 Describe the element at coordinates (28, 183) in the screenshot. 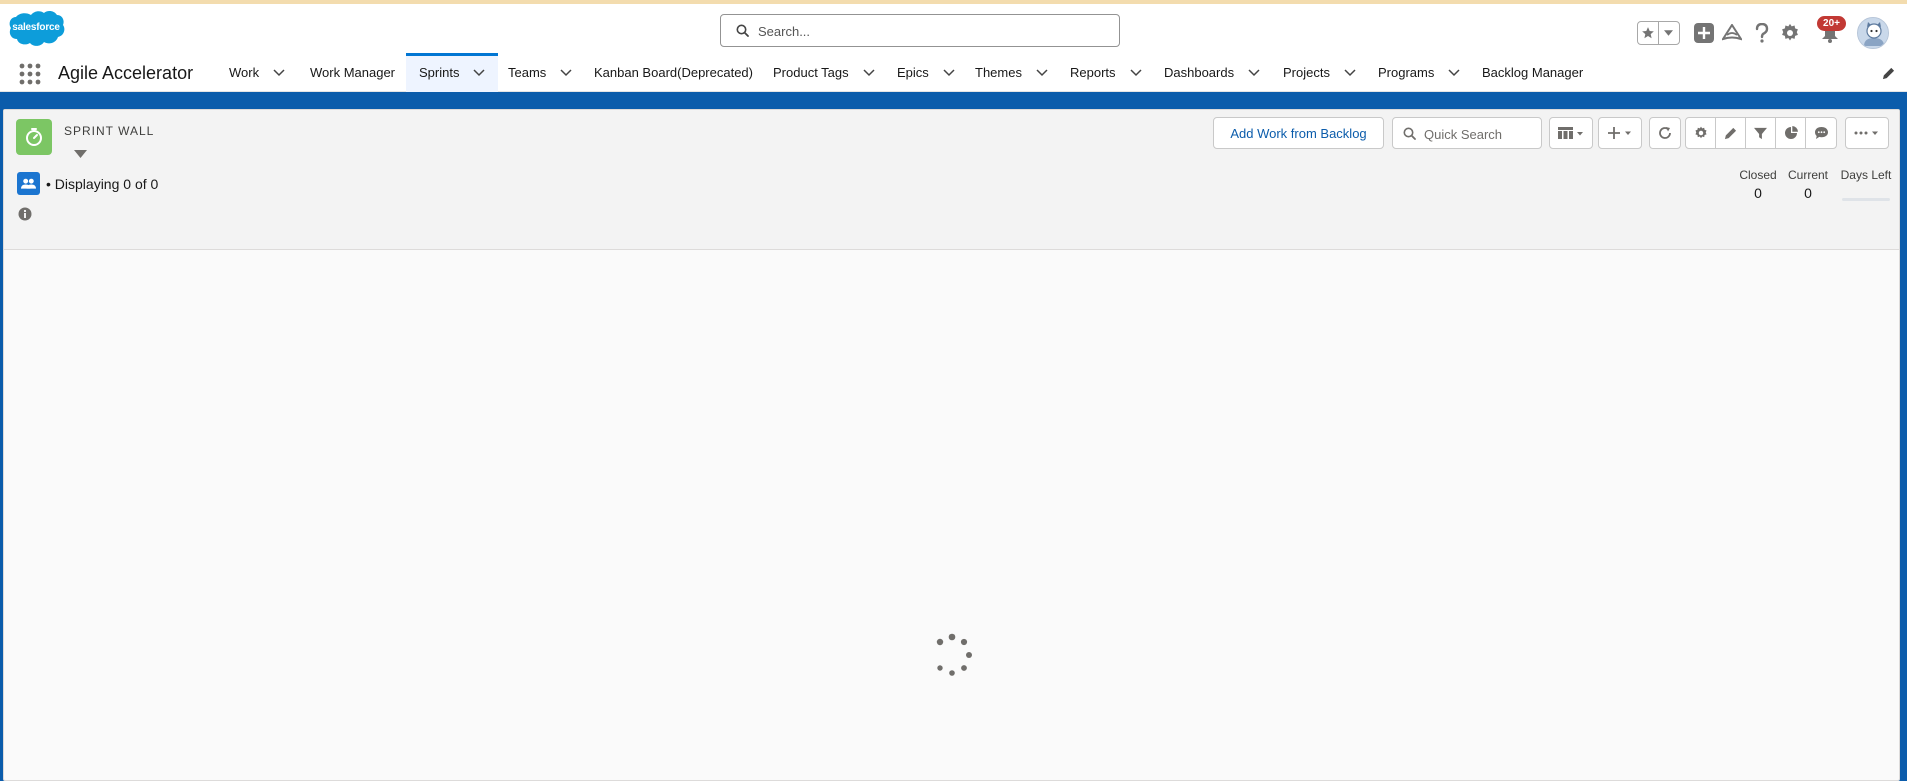

I see `team-icon` at that location.